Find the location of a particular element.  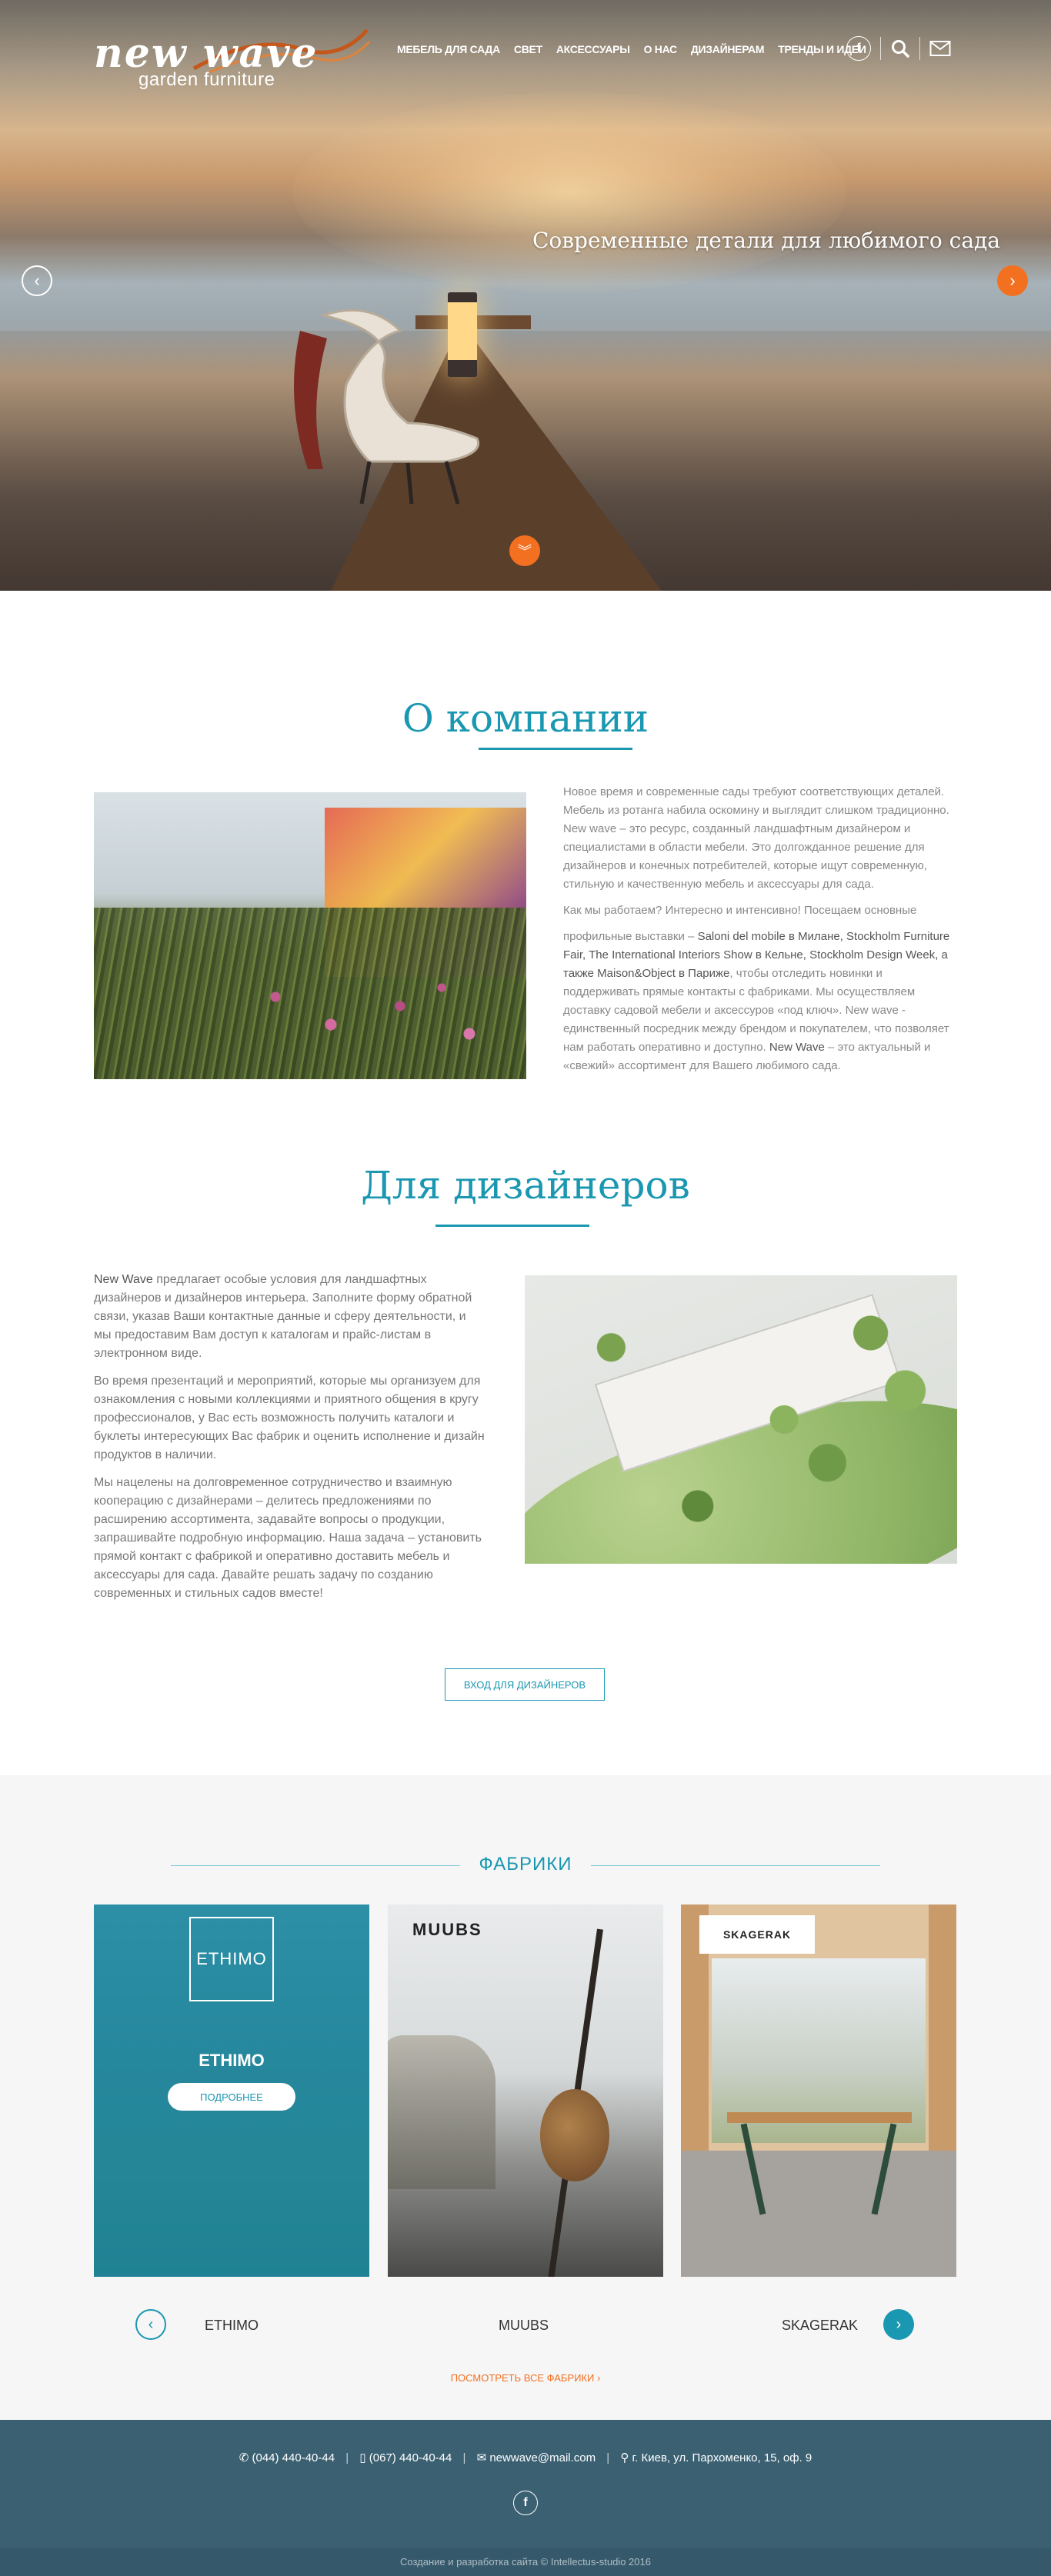

about-title: О компании is located at coordinates (525, 718).